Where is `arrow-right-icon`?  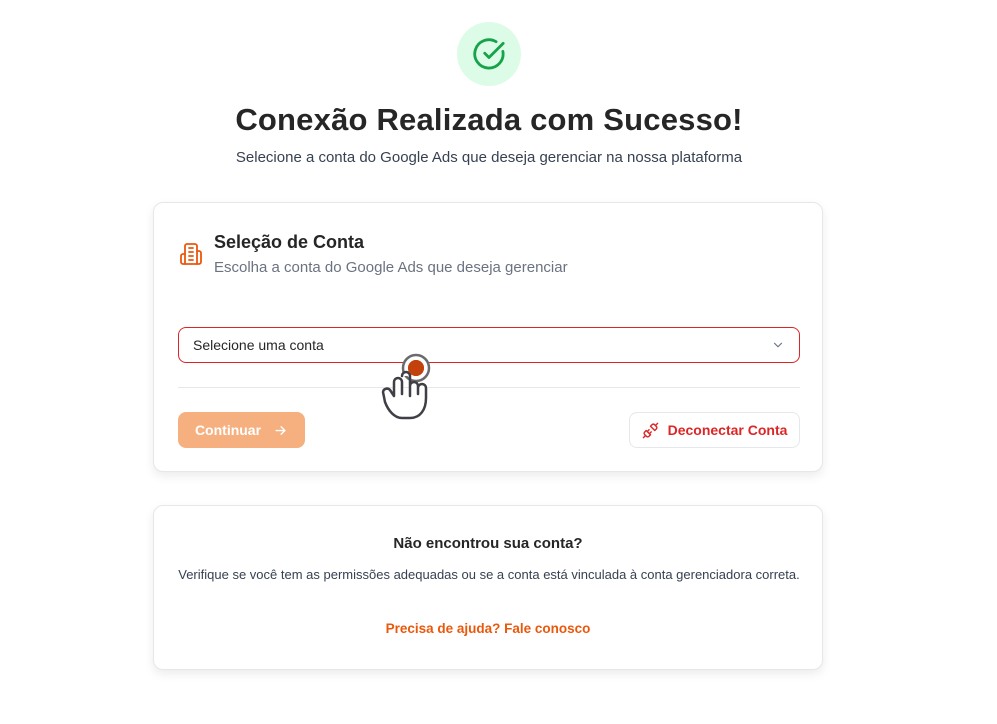
arrow-right-icon is located at coordinates (280, 430).